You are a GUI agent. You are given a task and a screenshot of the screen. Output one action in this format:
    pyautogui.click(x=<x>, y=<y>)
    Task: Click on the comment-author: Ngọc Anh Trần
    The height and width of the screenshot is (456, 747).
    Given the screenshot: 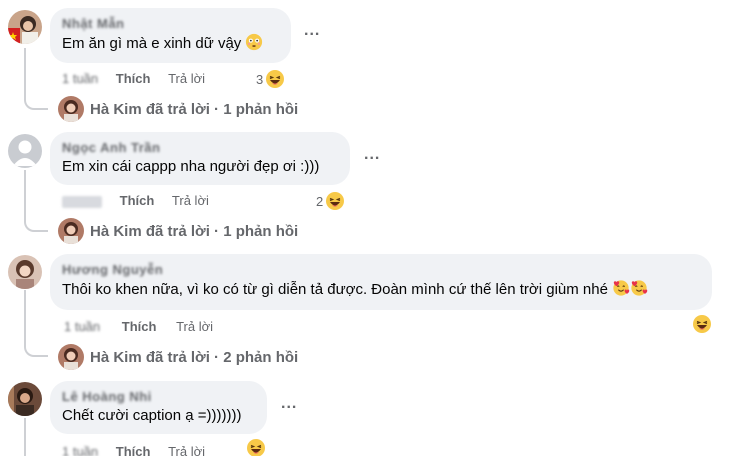 What is the action you would take?
    pyautogui.click(x=200, y=147)
    